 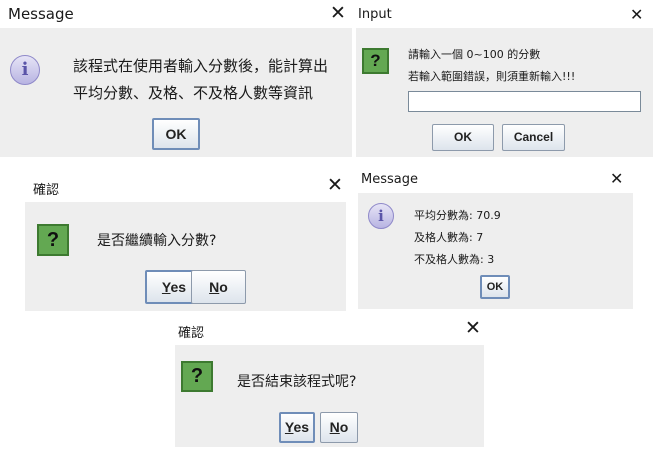 What do you see at coordinates (454, 259) in the screenshot?
I see `fail-count-line: 不及格人數為: 3` at bounding box center [454, 259].